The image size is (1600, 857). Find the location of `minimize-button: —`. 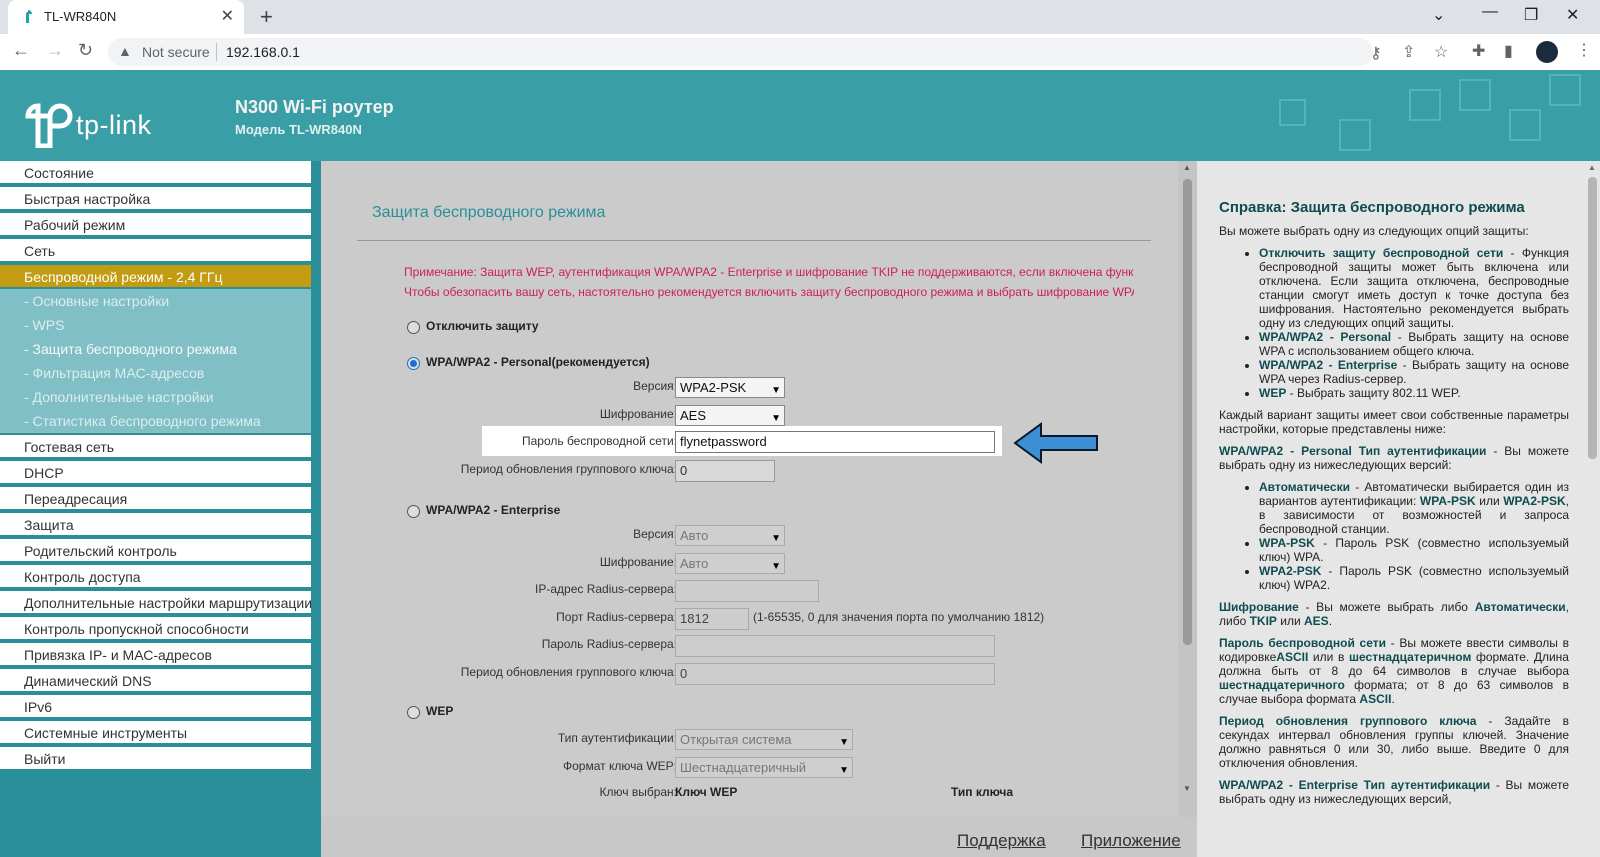

minimize-button: — is located at coordinates (1490, 12).